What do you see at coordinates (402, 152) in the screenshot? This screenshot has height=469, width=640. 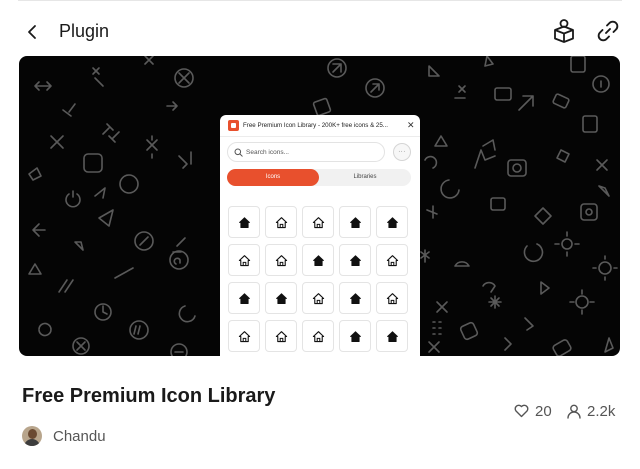 I see `more-options-icon: ···` at bounding box center [402, 152].